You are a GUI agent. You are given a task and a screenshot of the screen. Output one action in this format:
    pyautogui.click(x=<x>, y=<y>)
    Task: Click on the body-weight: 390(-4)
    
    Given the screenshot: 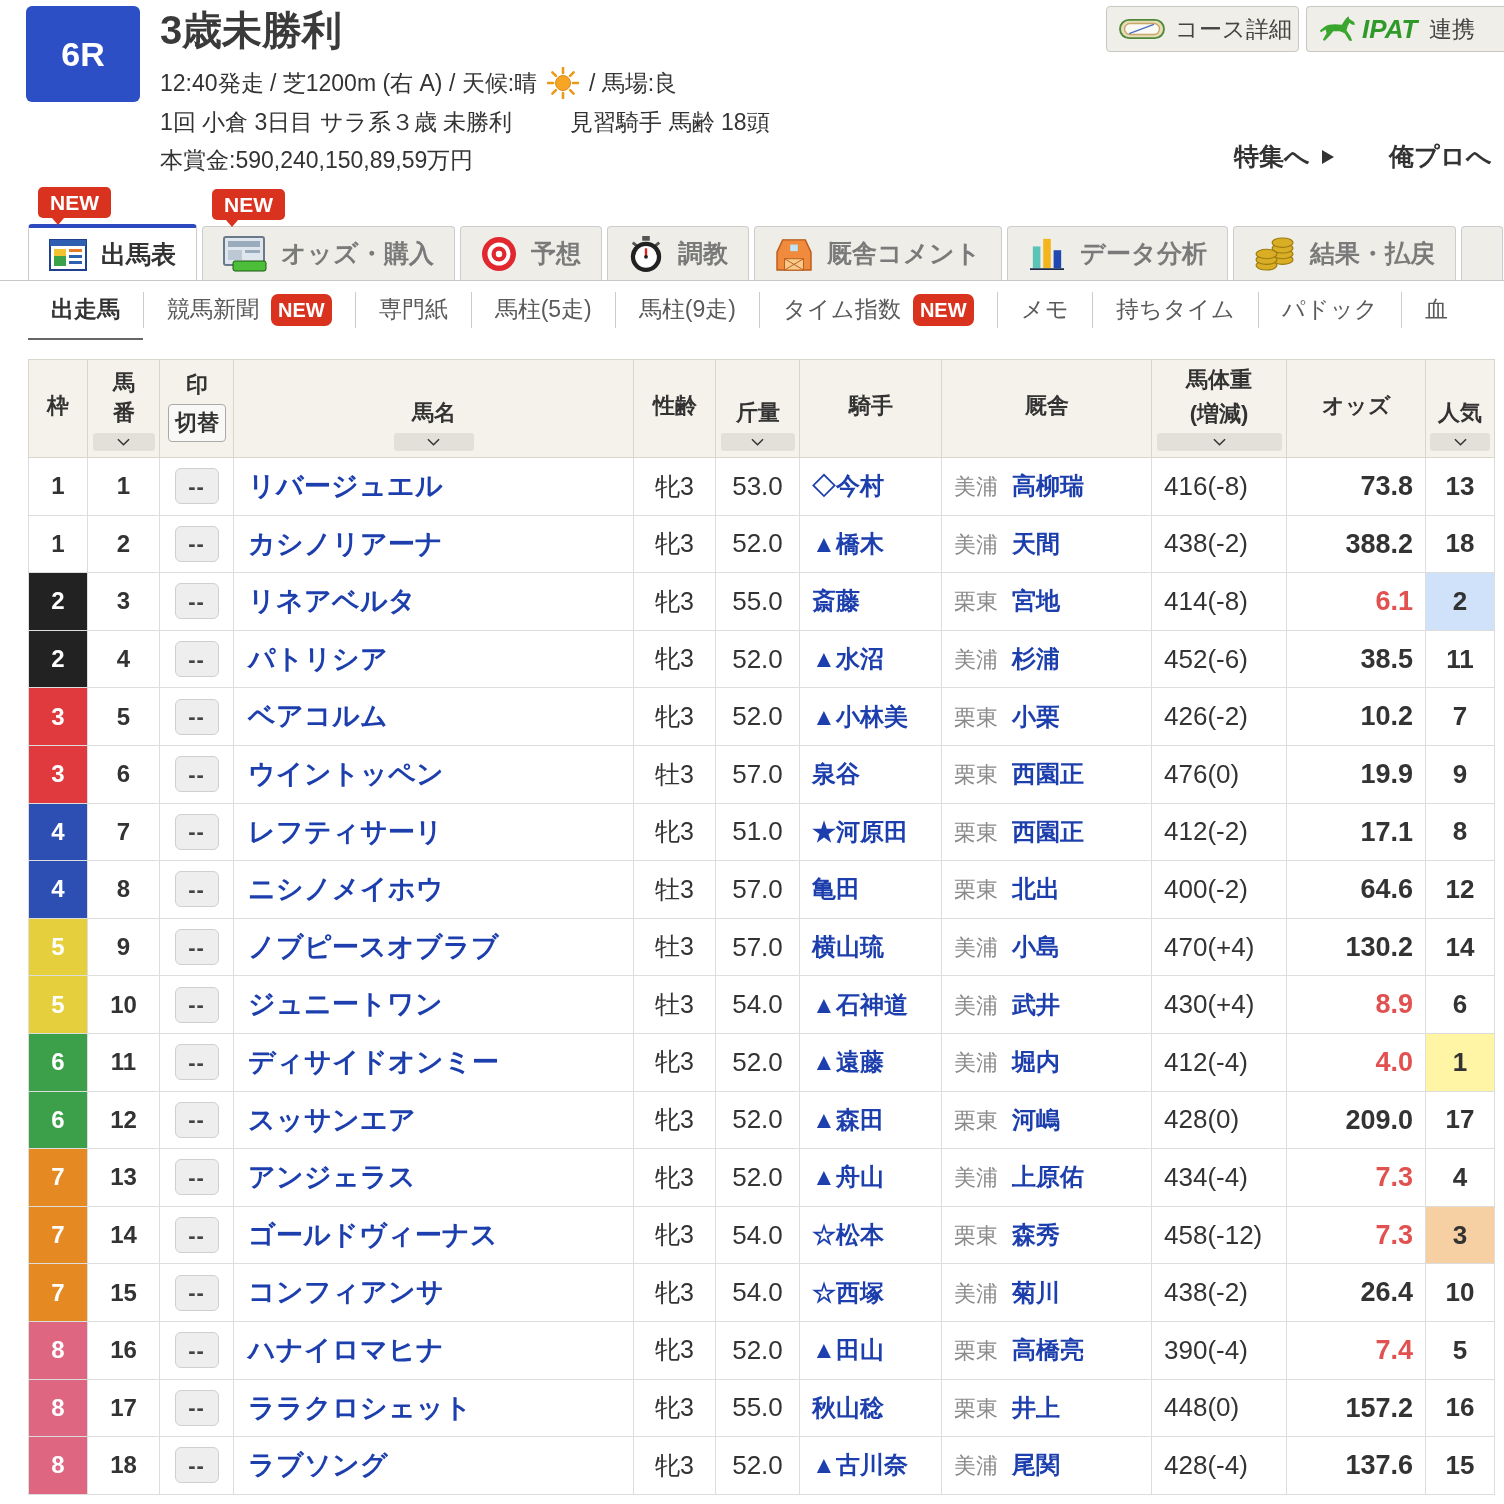 What is the action you would take?
    pyautogui.click(x=1206, y=1349)
    